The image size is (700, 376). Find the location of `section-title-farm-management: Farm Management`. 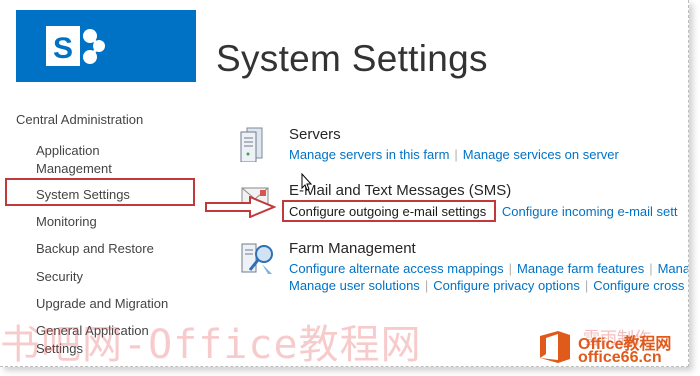

section-title-farm-management: Farm Management is located at coordinates (352, 248).